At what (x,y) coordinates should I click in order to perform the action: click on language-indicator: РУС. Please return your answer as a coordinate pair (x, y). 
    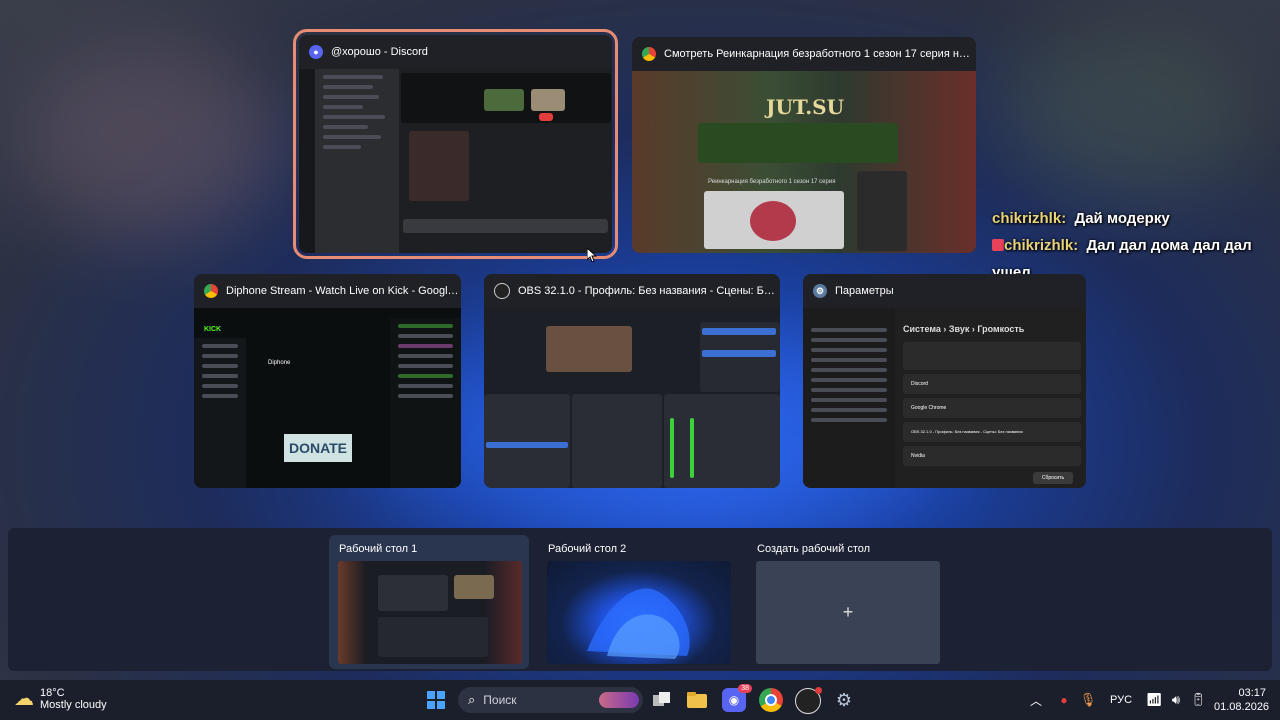
    Looking at the image, I should click on (1121, 700).